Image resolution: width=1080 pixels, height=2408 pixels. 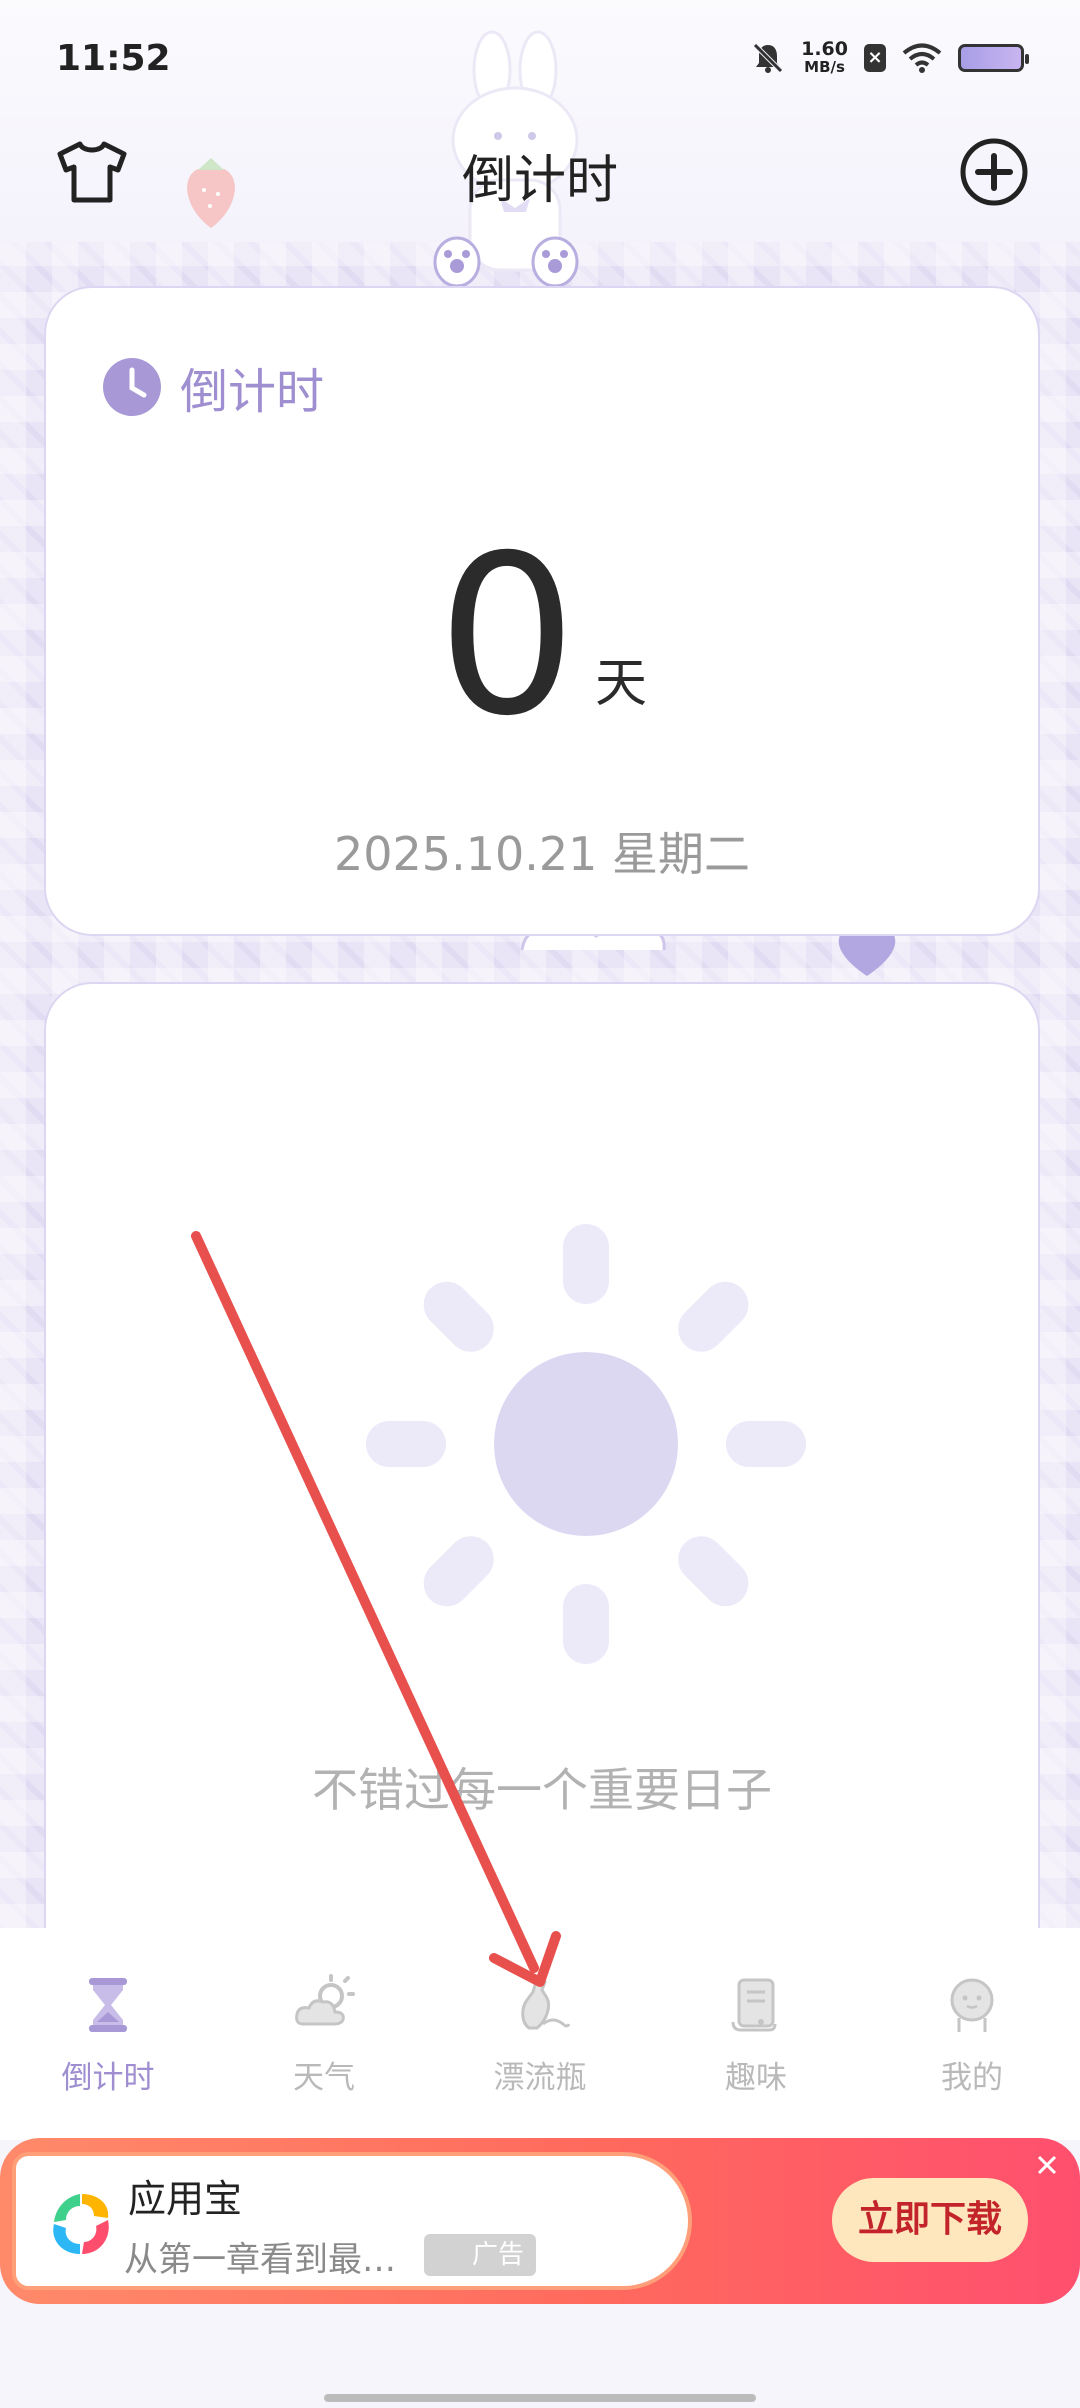 I want to click on clock-icon, so click(x=132, y=387).